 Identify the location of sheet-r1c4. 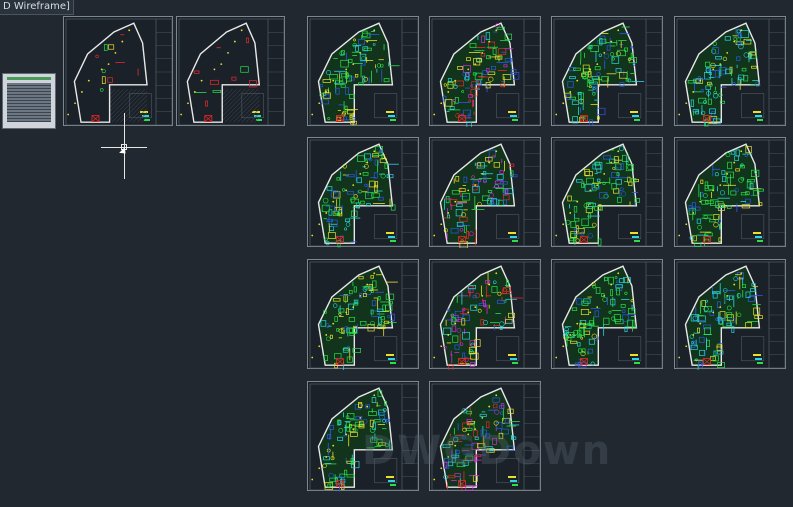
(730, 71).